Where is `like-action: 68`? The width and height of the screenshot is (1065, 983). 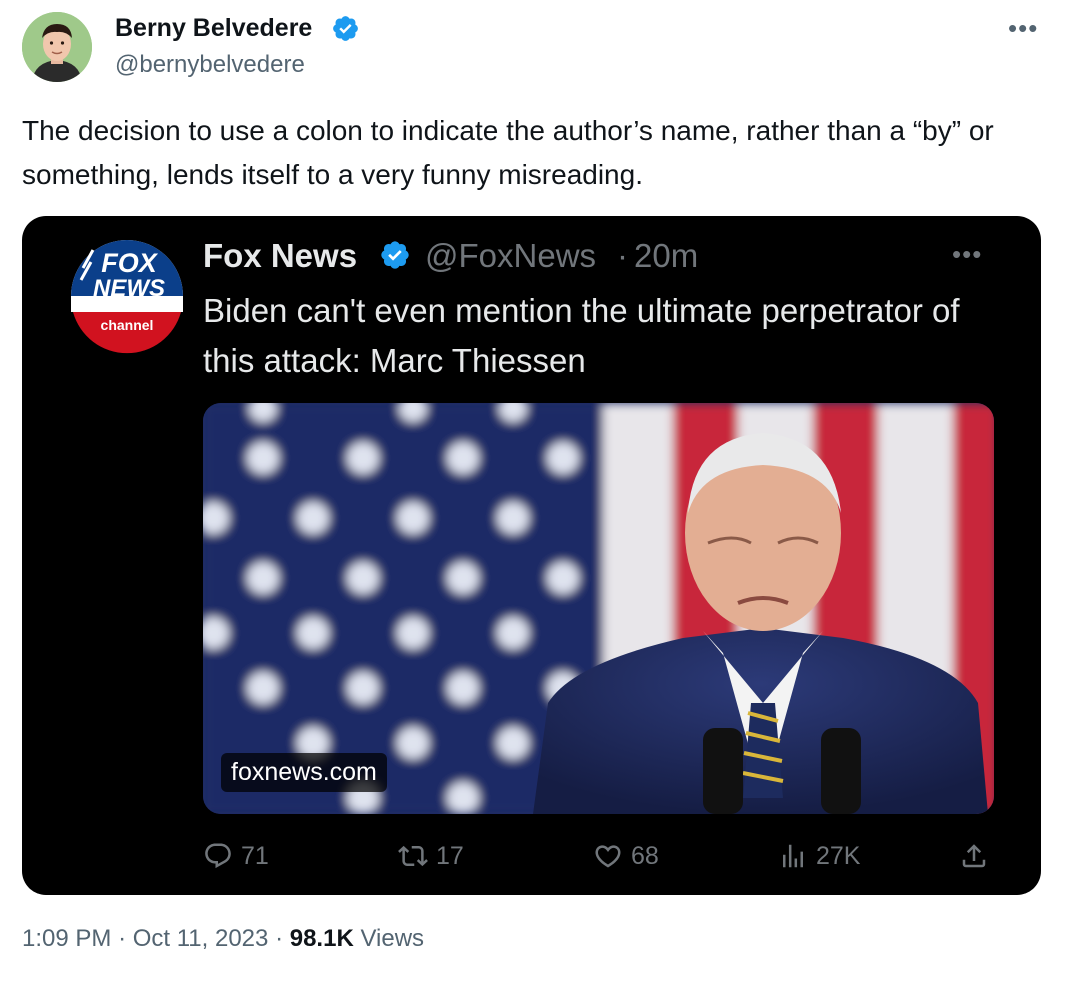
like-action: 68 is located at coordinates (626, 856).